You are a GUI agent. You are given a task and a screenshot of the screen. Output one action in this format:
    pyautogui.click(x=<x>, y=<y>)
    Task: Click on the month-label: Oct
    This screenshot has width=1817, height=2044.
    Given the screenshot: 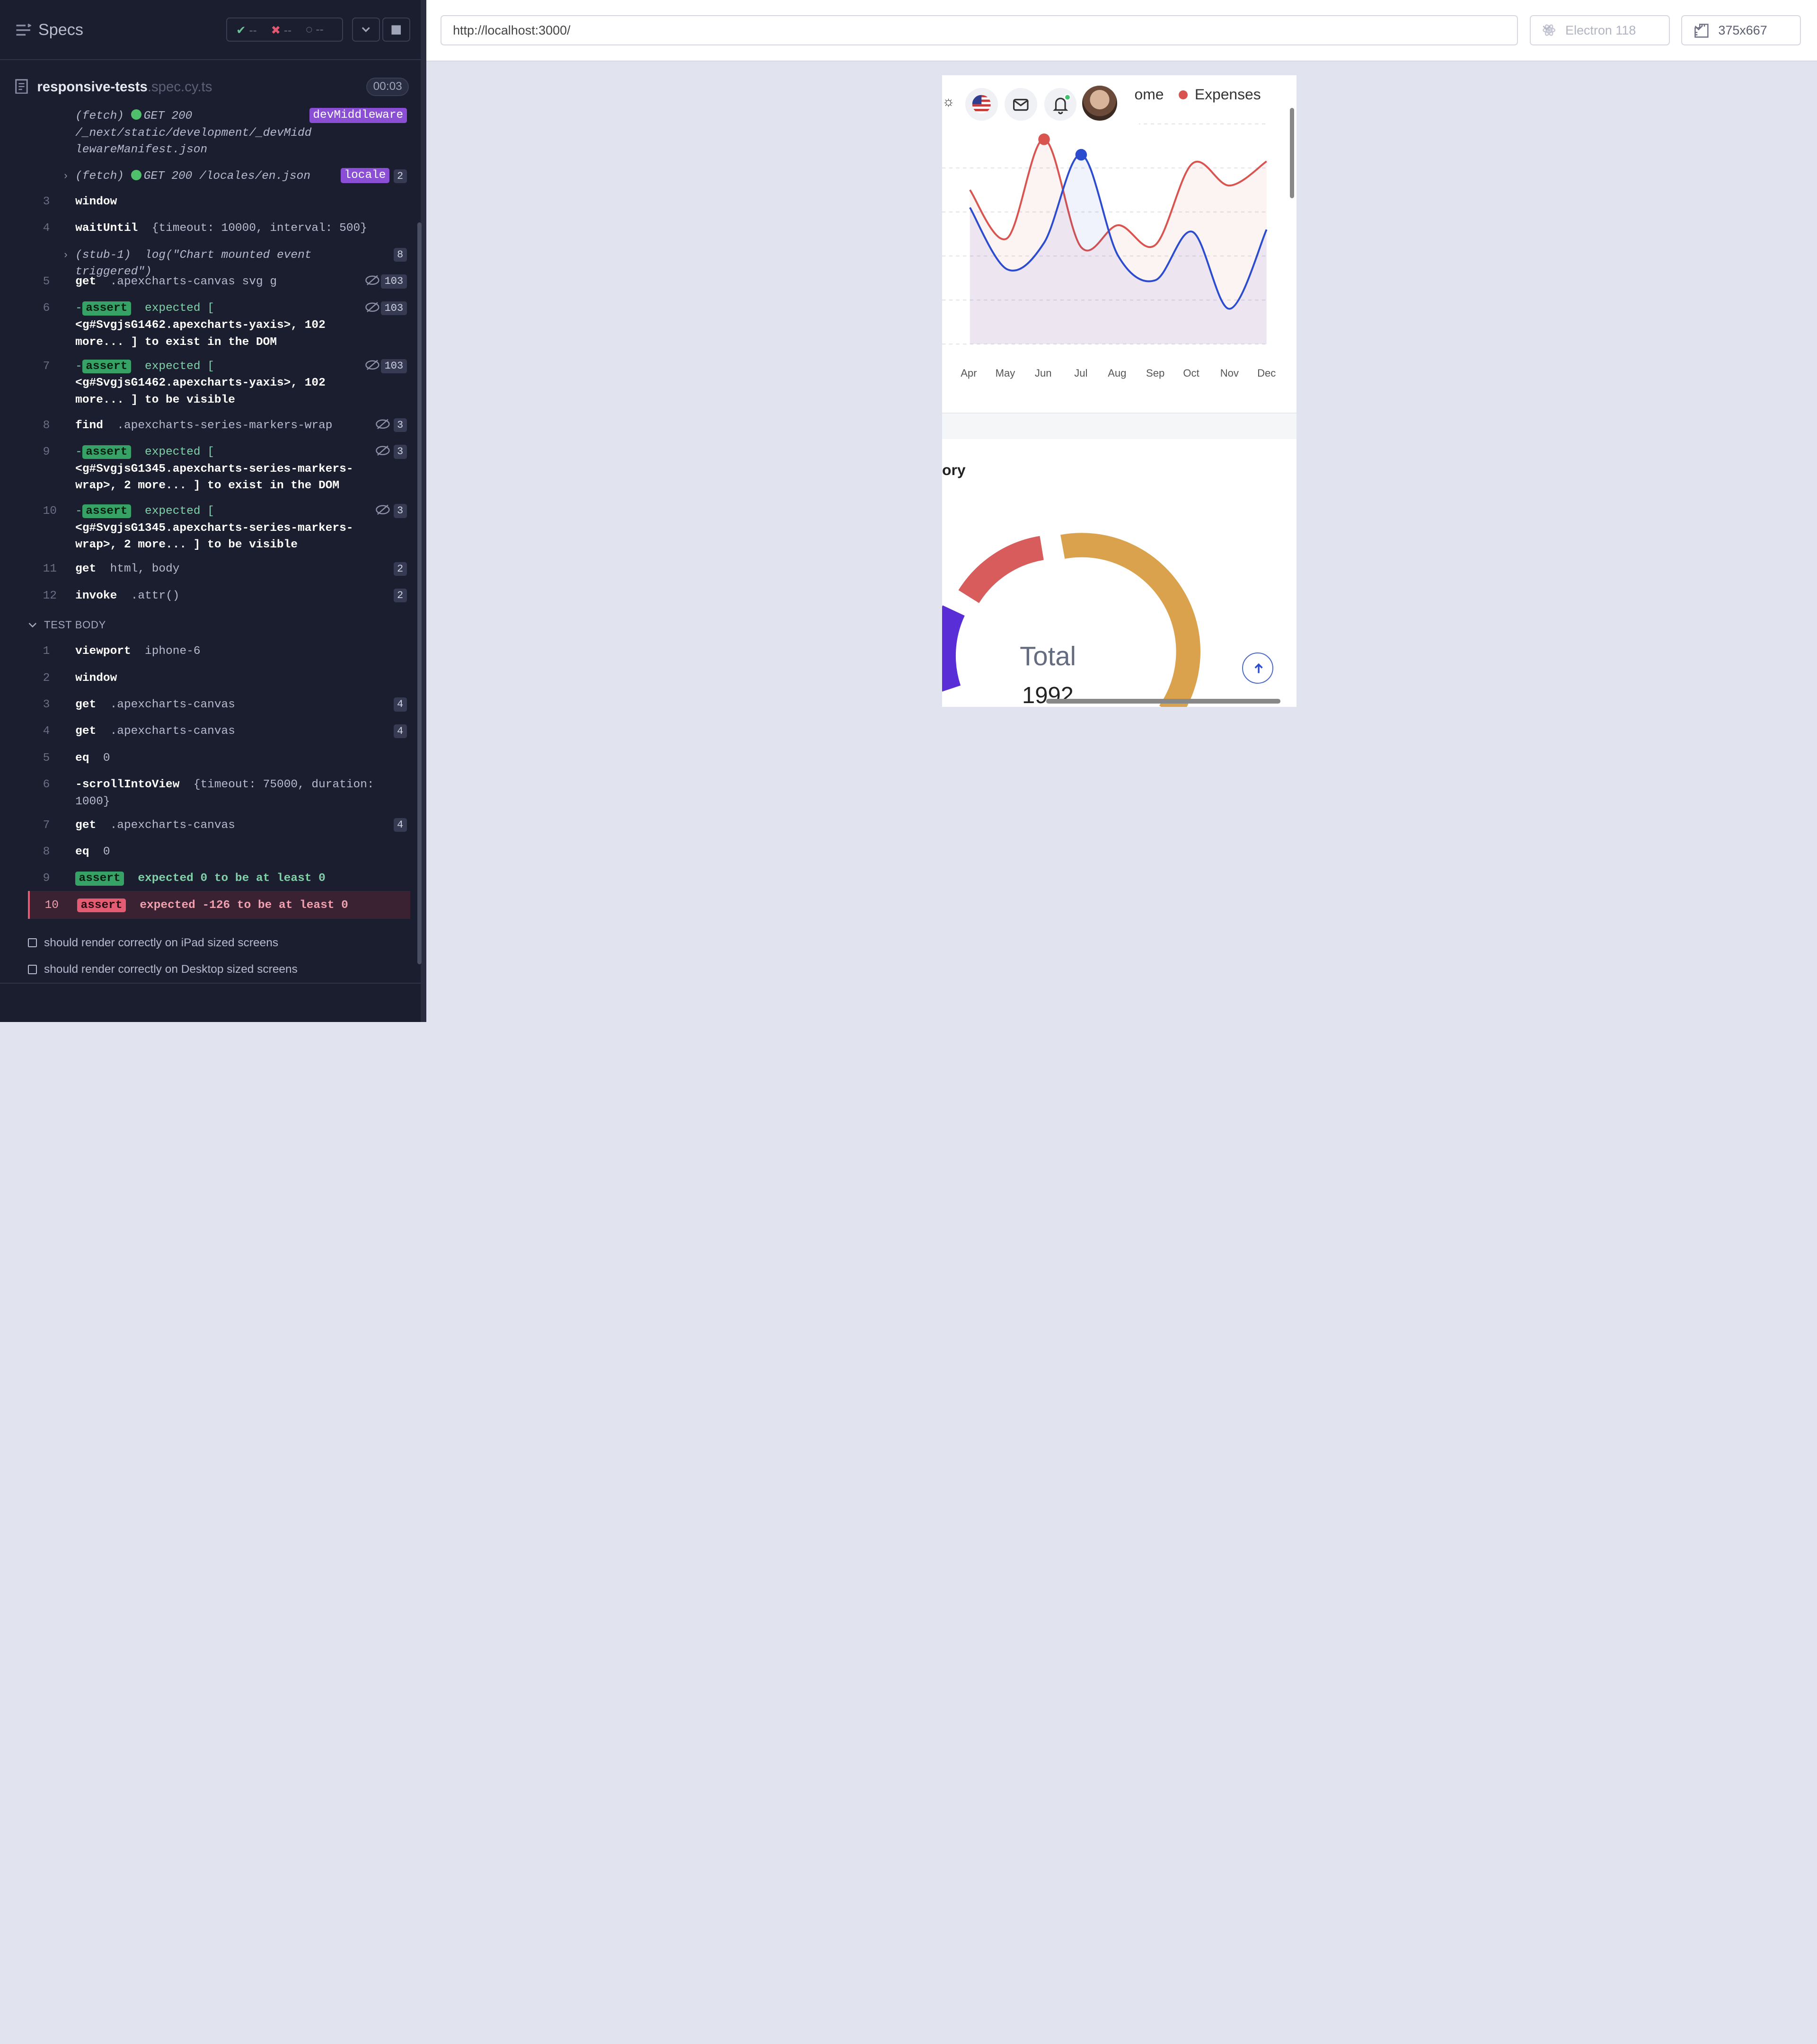 What is the action you would take?
    pyautogui.click(x=1191, y=373)
    